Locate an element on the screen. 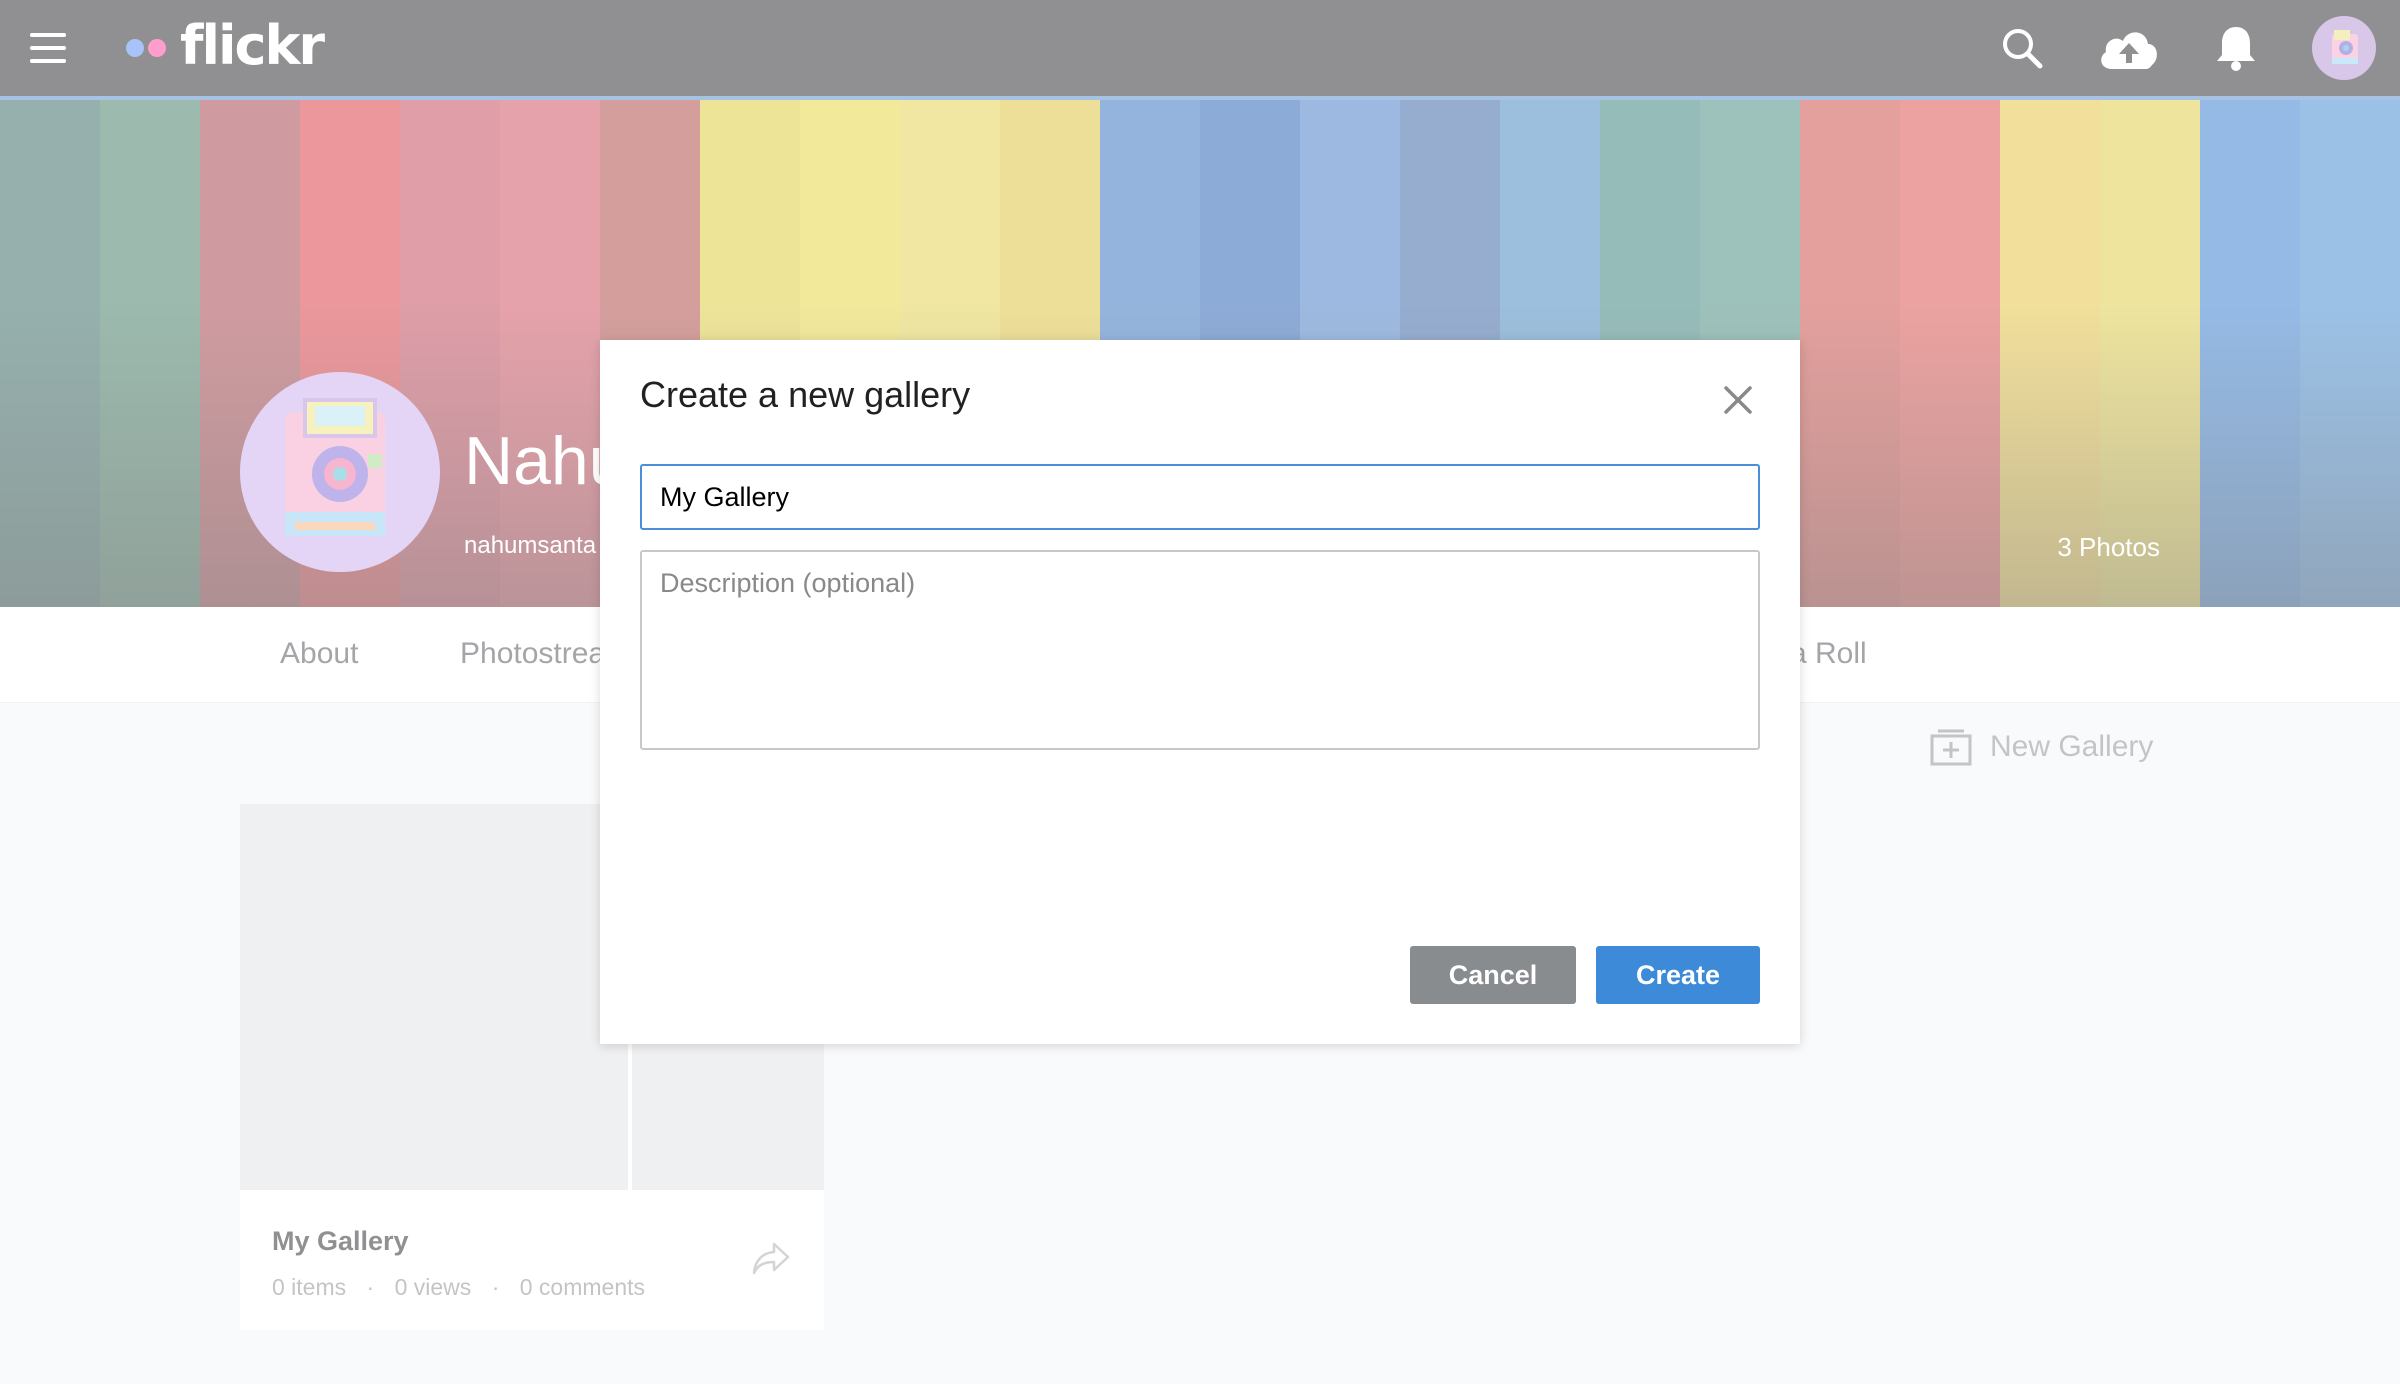  cancel-button: Cancel is located at coordinates (1493, 975).